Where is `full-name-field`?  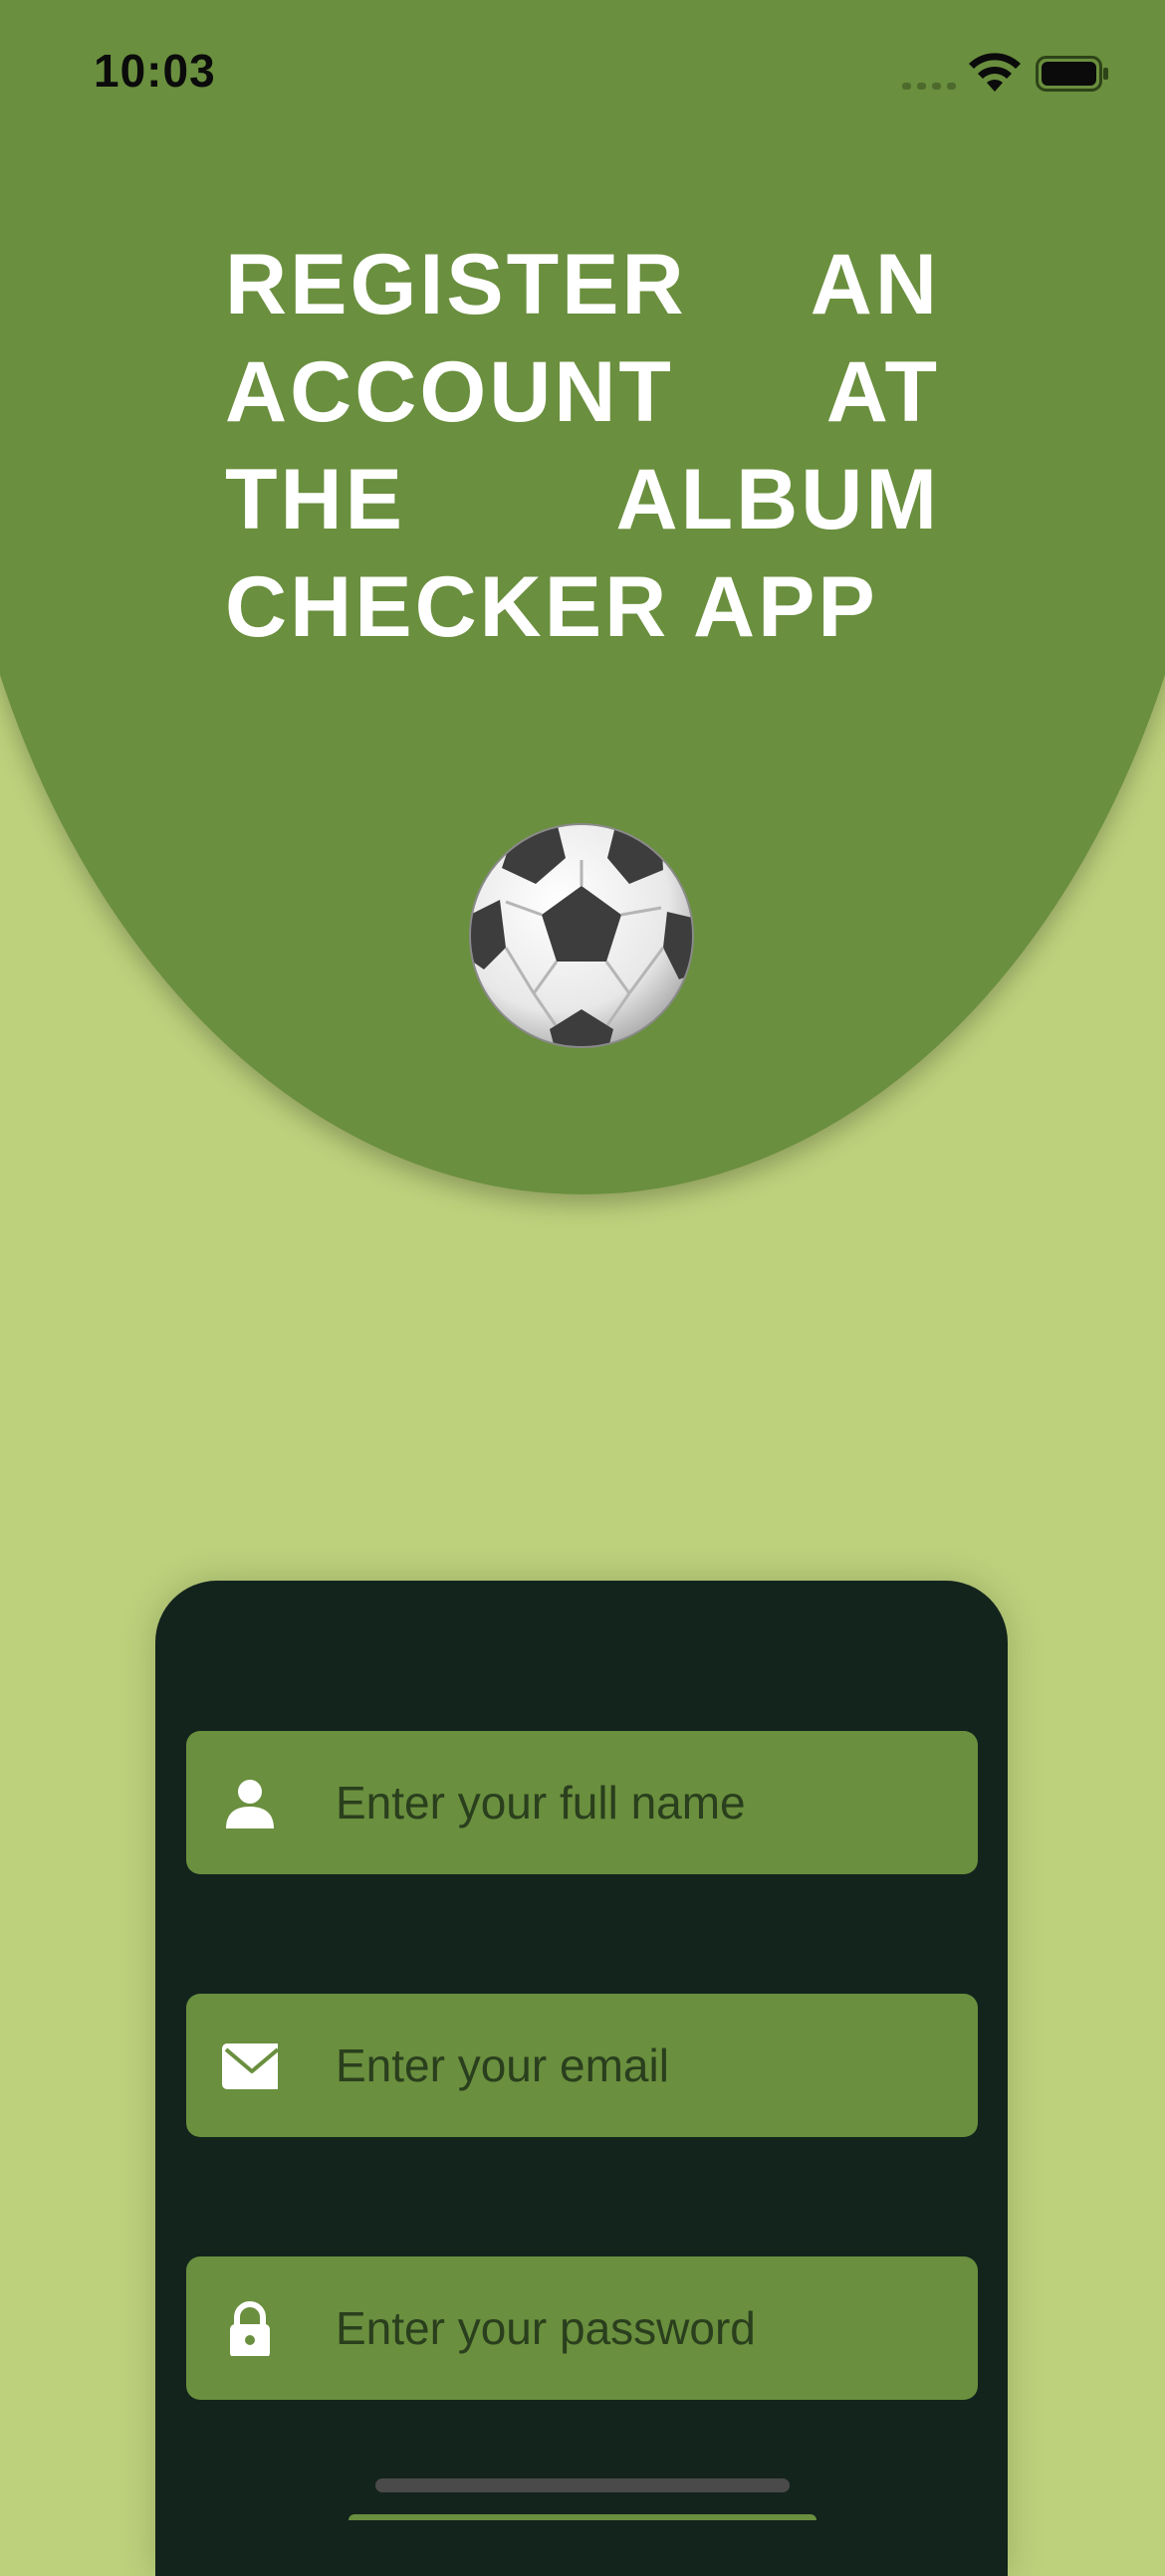
full-name-field is located at coordinates (582, 1802).